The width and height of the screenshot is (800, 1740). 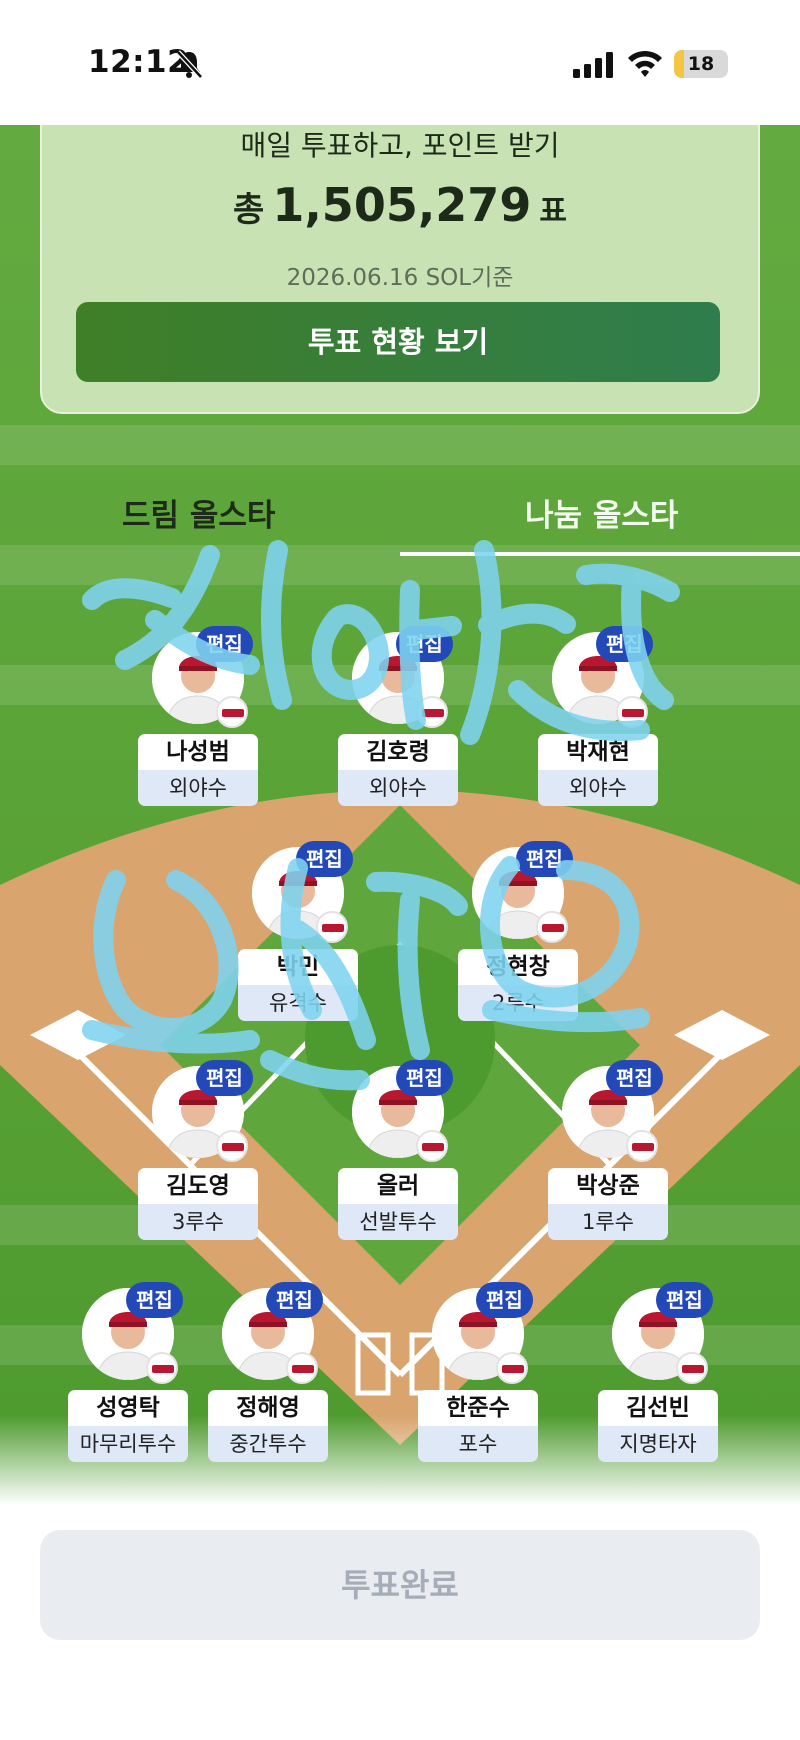 I want to click on tab-dream-allstar: 드림 올스타, so click(x=198, y=512).